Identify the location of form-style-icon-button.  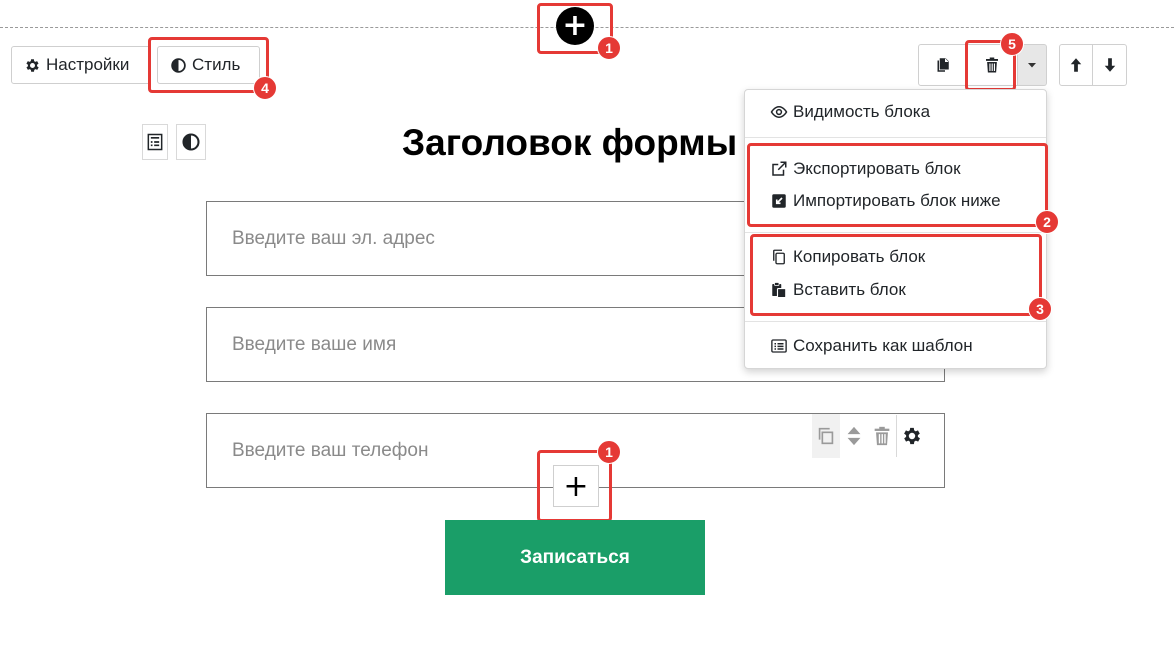
(191, 142).